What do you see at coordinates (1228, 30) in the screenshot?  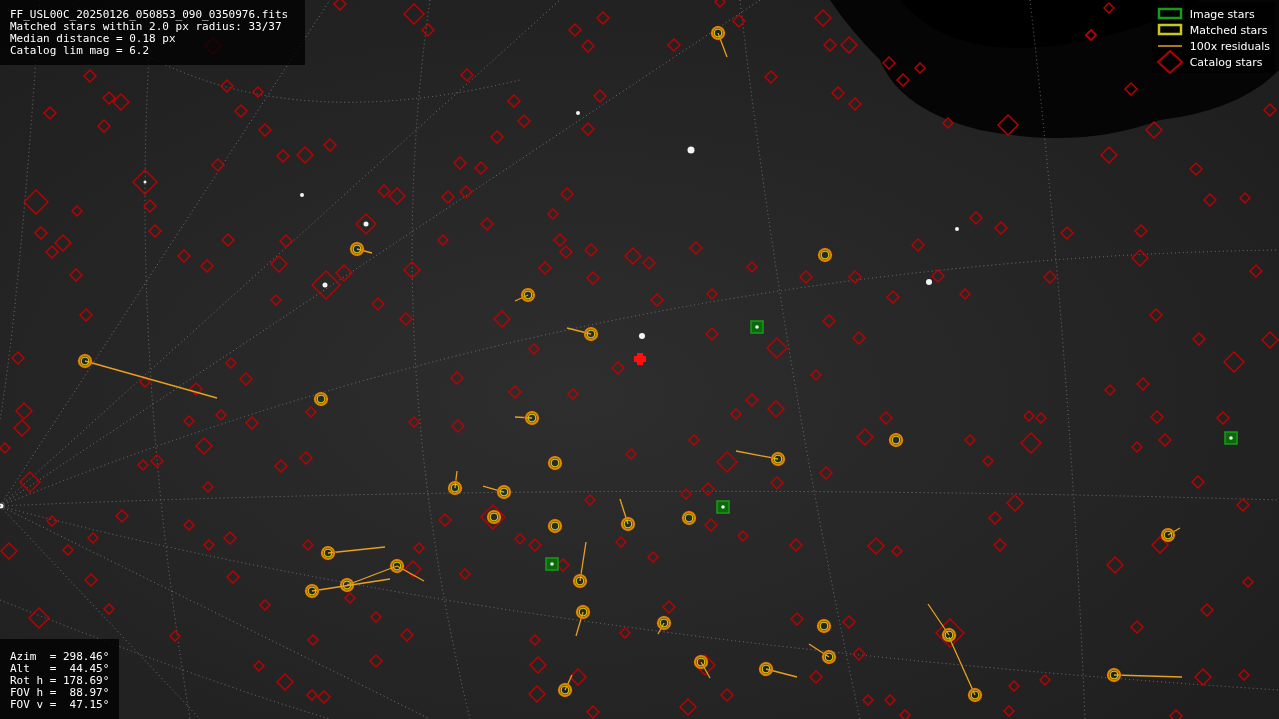 I see `legend-label: Matched stars` at bounding box center [1228, 30].